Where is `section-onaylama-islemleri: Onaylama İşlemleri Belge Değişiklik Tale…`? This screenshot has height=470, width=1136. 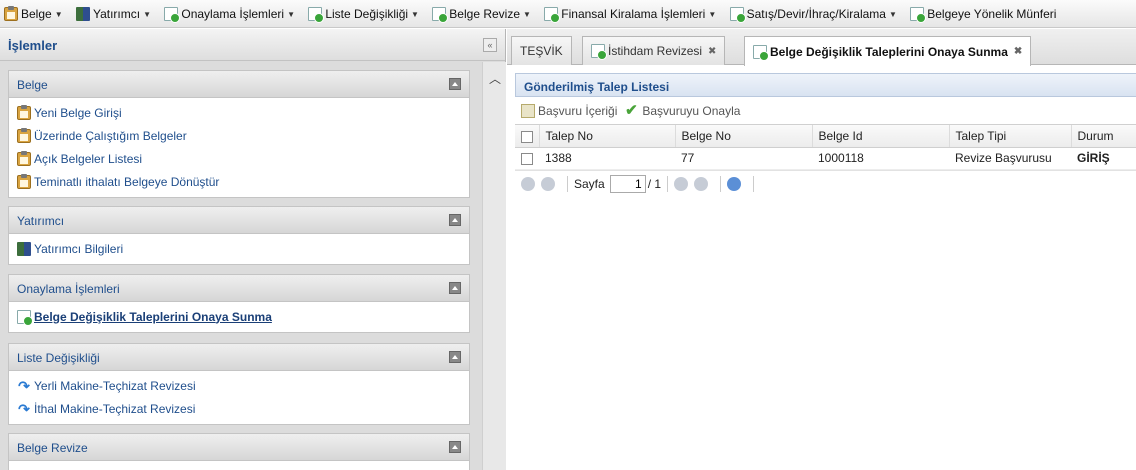 section-onaylama-islemleri: Onaylama İşlemleri Belge Değişiklik Tale… is located at coordinates (239, 303).